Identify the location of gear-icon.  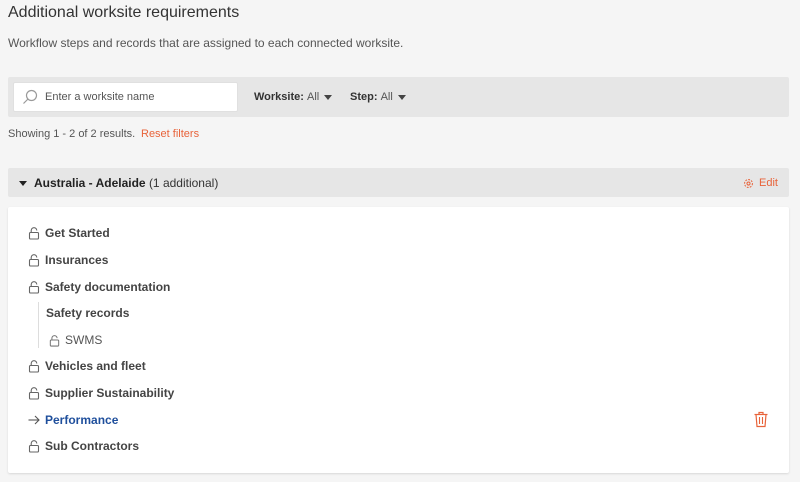
(748, 183).